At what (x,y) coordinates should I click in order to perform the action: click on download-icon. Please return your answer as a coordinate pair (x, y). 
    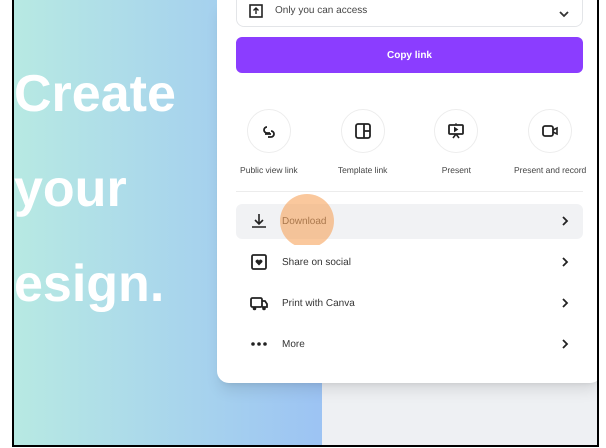
    Looking at the image, I should click on (259, 221).